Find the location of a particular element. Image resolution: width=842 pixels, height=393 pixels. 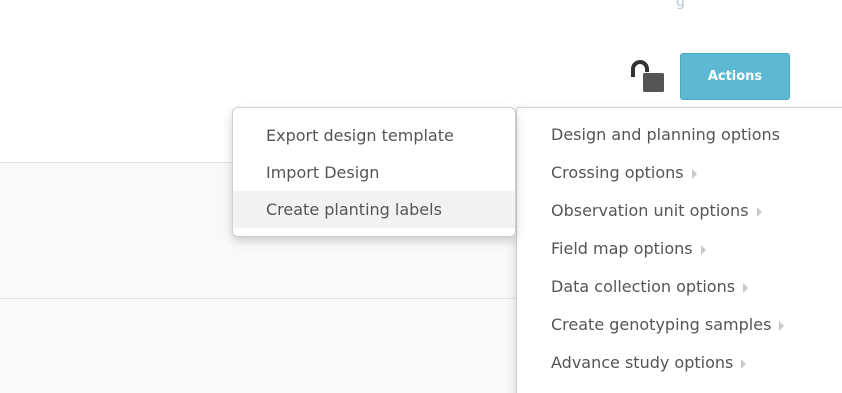

actions-button: Actions is located at coordinates (735, 76).